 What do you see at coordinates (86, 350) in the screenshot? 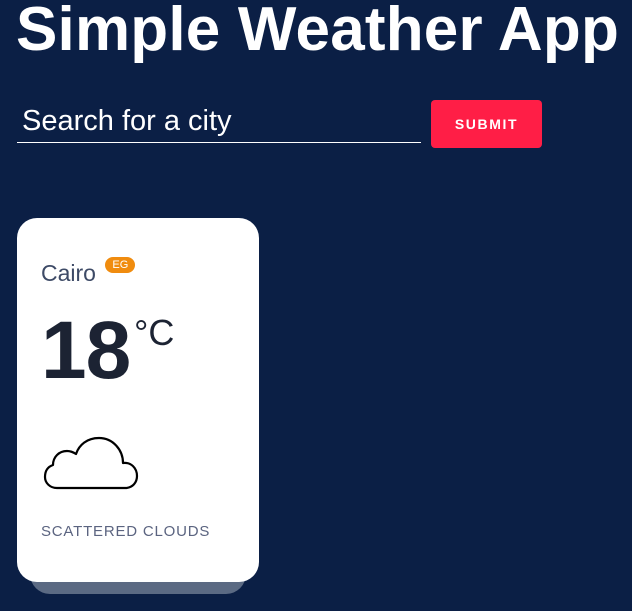
I see `temperature-value: 18` at bounding box center [86, 350].